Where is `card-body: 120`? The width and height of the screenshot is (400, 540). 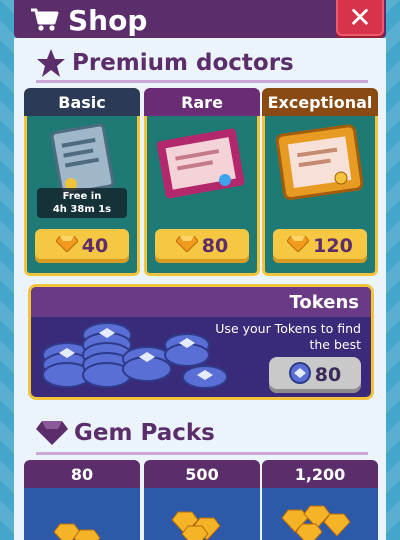 card-body: 120 is located at coordinates (320, 196).